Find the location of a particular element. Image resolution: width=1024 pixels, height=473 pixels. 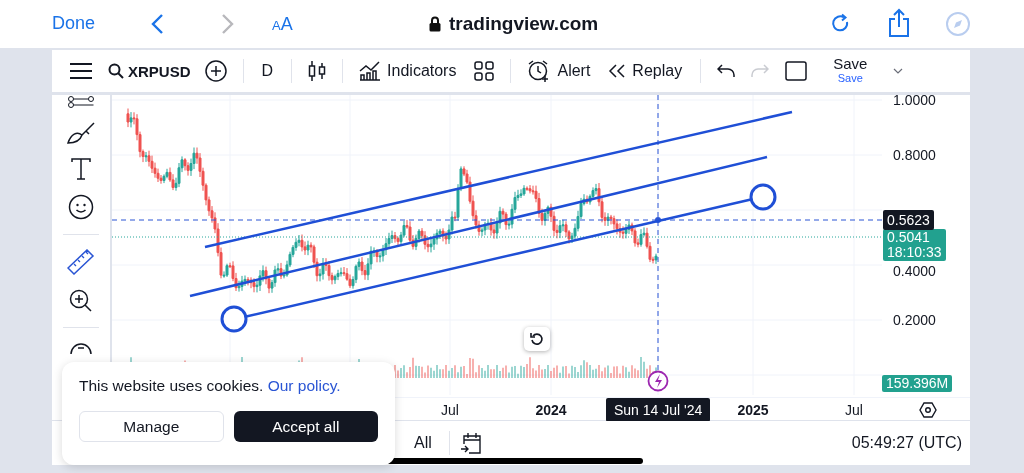

rotate-icon is located at coordinates (537, 339).